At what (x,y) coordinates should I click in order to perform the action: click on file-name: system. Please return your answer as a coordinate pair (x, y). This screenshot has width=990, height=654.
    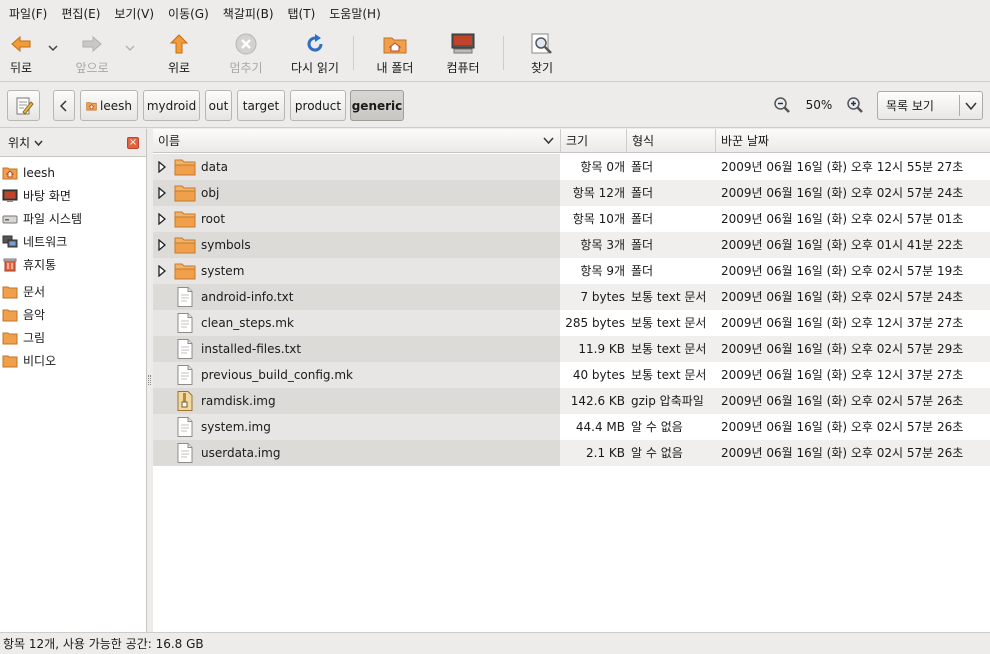
    Looking at the image, I should click on (223, 271).